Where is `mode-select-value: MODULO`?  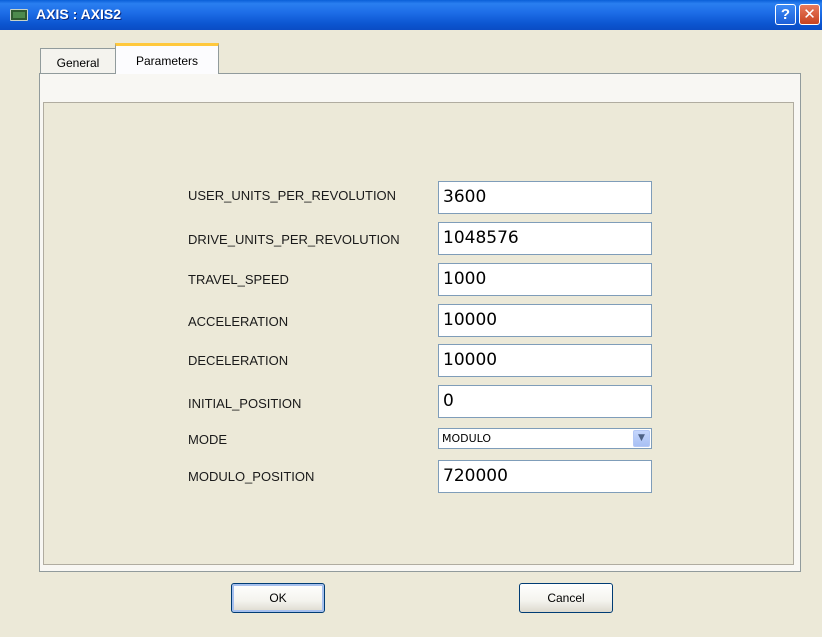 mode-select-value: MODULO is located at coordinates (467, 438).